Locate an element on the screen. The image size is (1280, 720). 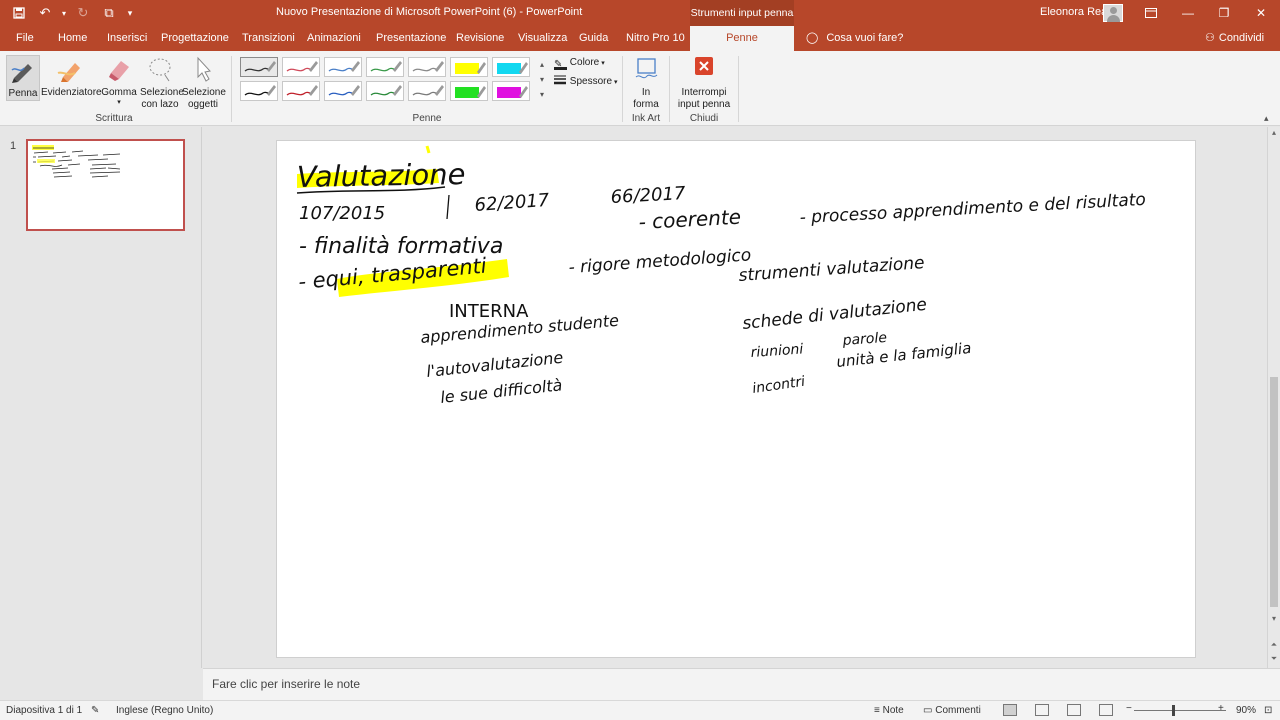
tab-inserisci: Inserisci is located at coordinates (127, 38).